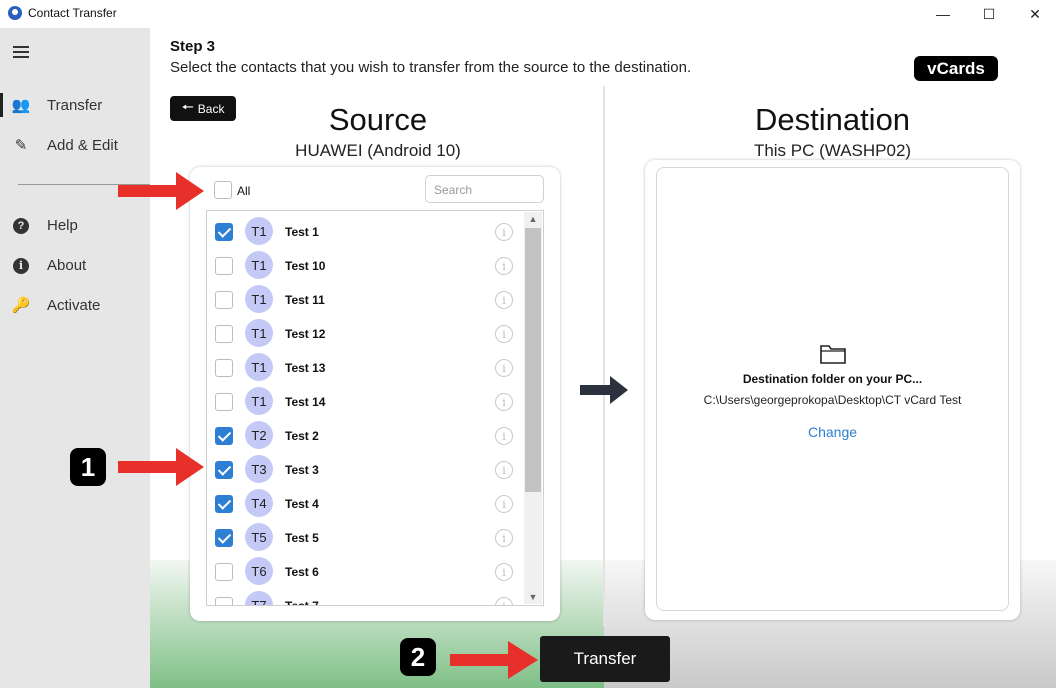 This screenshot has width=1056, height=688. I want to click on contact-name: Test 6, so click(302, 572).